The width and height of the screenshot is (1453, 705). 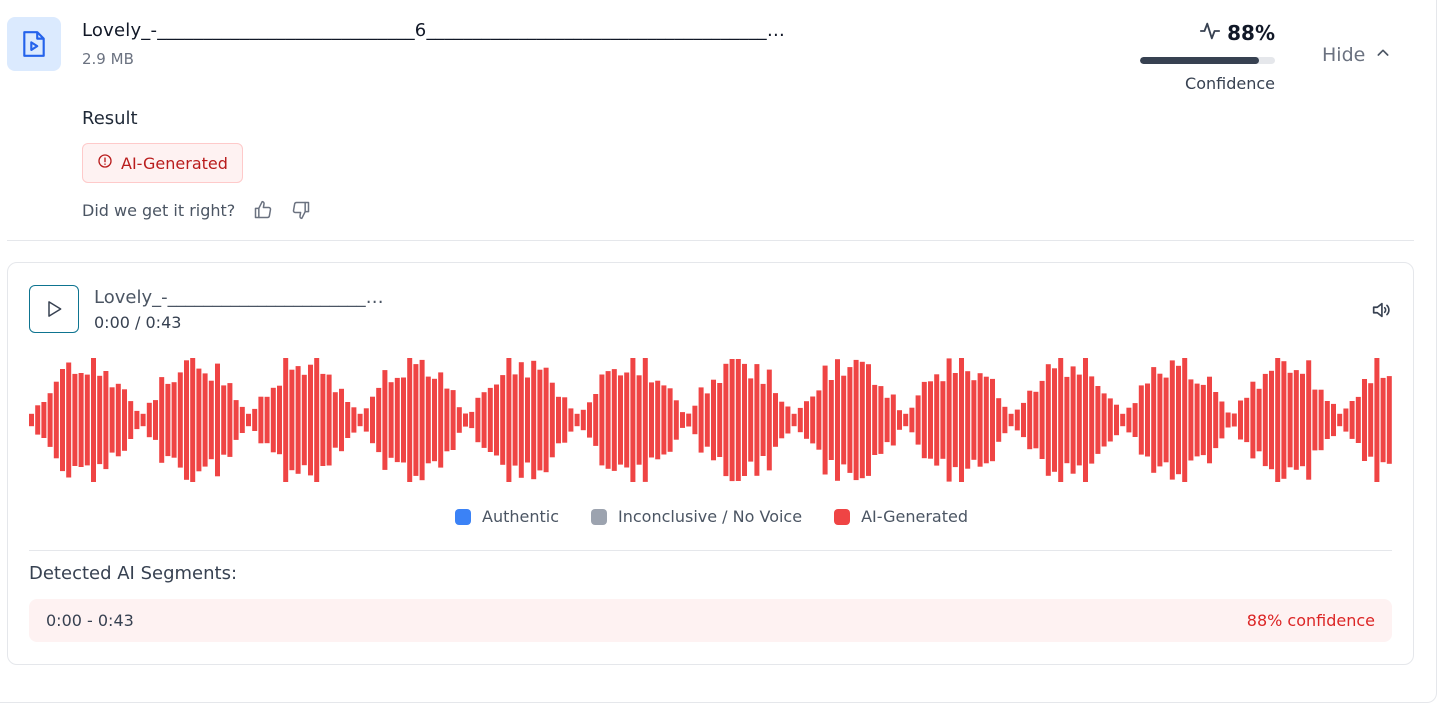 I want to click on hide-button: Hide, so click(x=1356, y=55).